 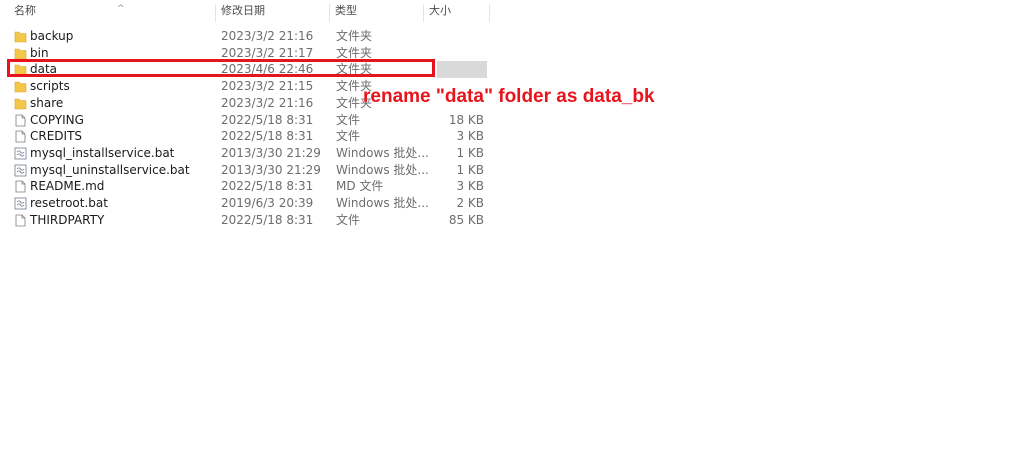 What do you see at coordinates (112, 13) in the screenshot?
I see `column-header-name: 名称 ^` at bounding box center [112, 13].